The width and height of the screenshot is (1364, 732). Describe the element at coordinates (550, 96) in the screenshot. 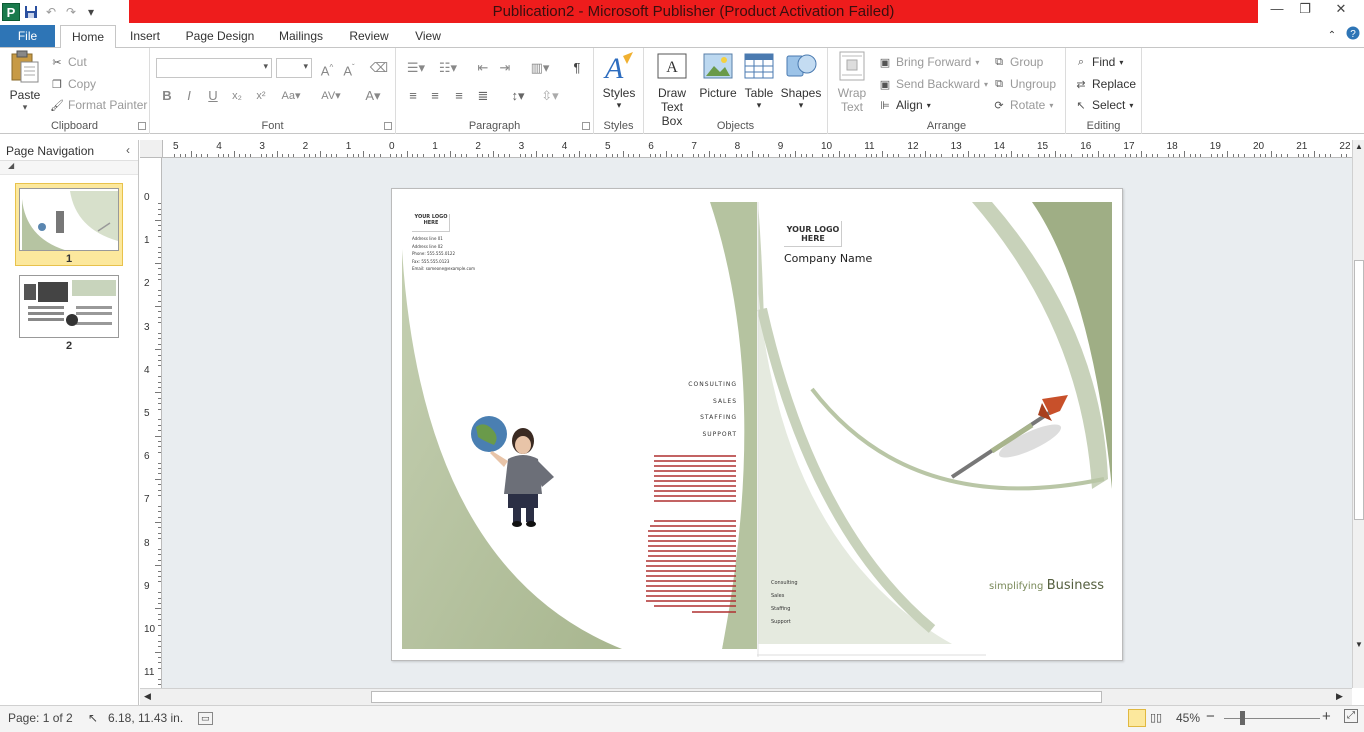

I see `paragraph-spacing-icon: ⇳▾` at that location.